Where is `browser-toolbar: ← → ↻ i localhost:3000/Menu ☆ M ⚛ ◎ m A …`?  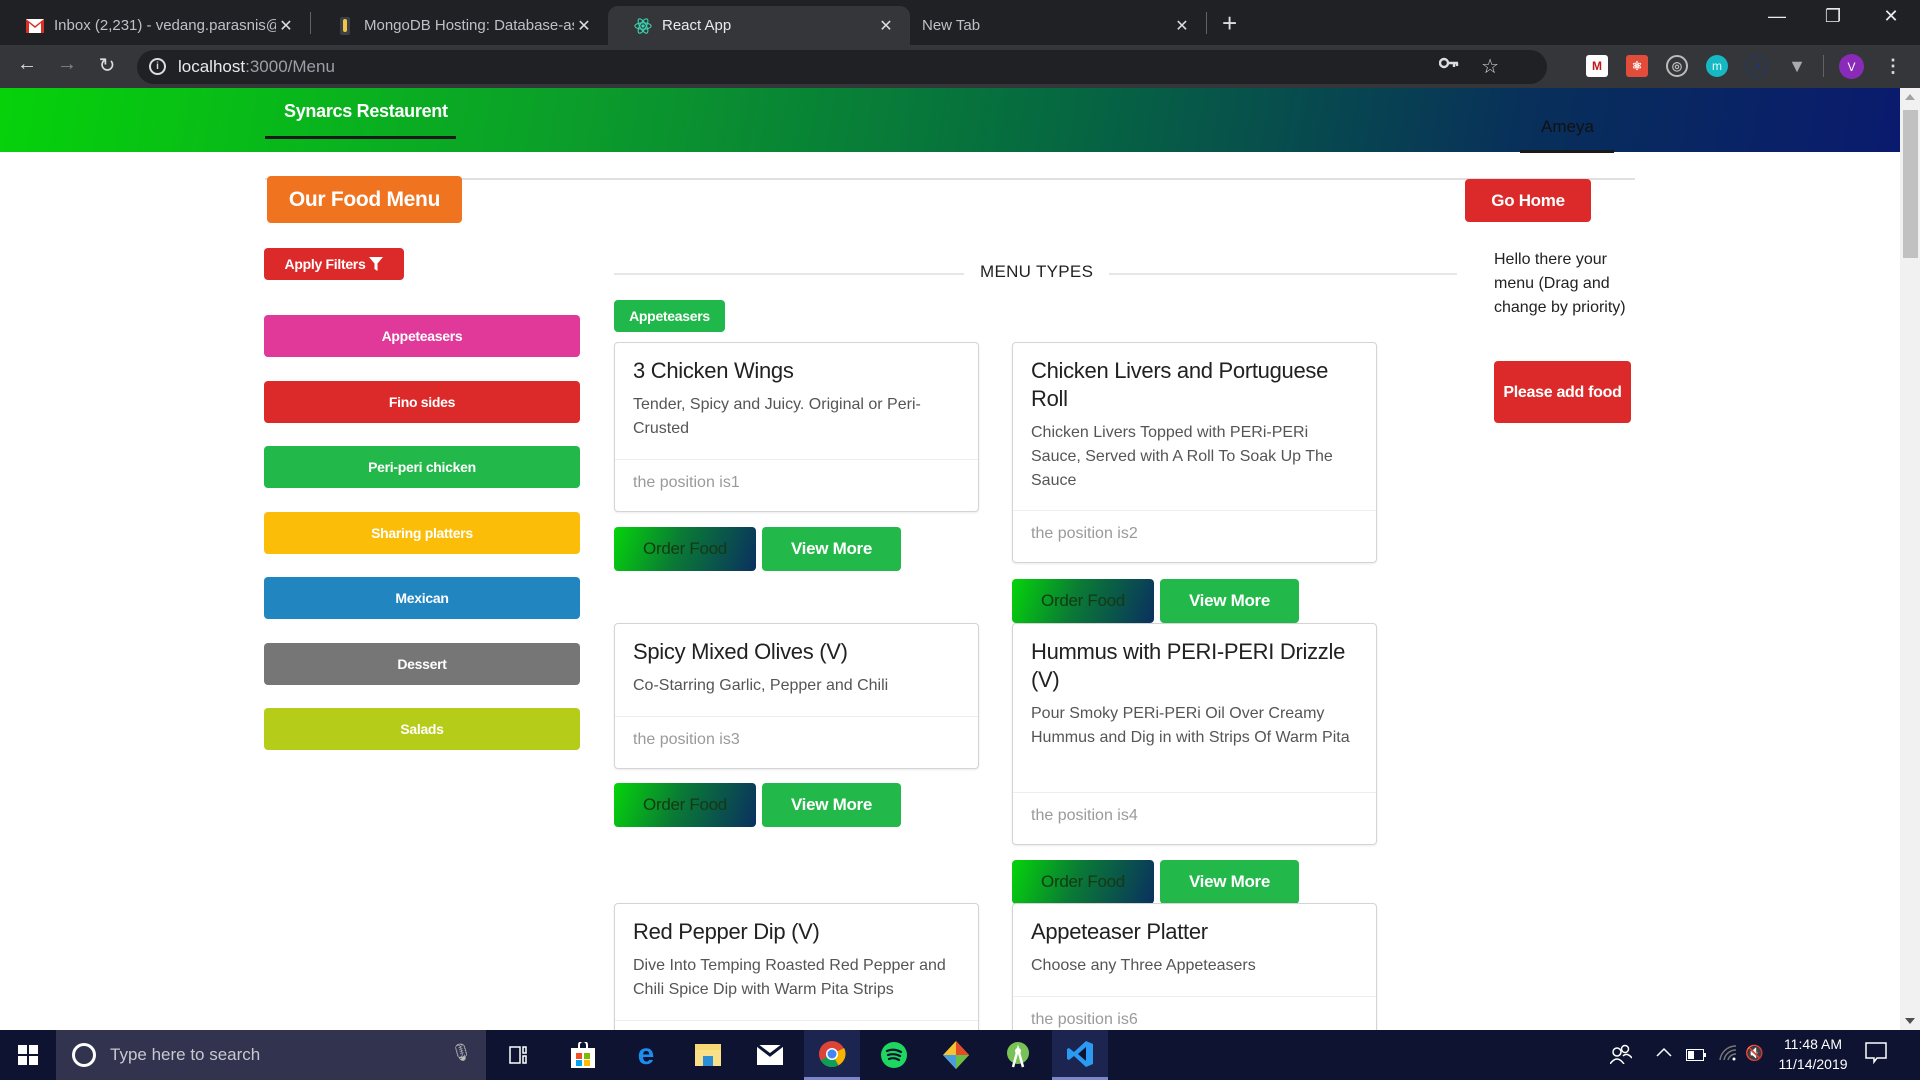
browser-toolbar: ← → ↻ i localhost:3000/Menu ☆ M ⚛ ◎ m A … is located at coordinates (960, 66).